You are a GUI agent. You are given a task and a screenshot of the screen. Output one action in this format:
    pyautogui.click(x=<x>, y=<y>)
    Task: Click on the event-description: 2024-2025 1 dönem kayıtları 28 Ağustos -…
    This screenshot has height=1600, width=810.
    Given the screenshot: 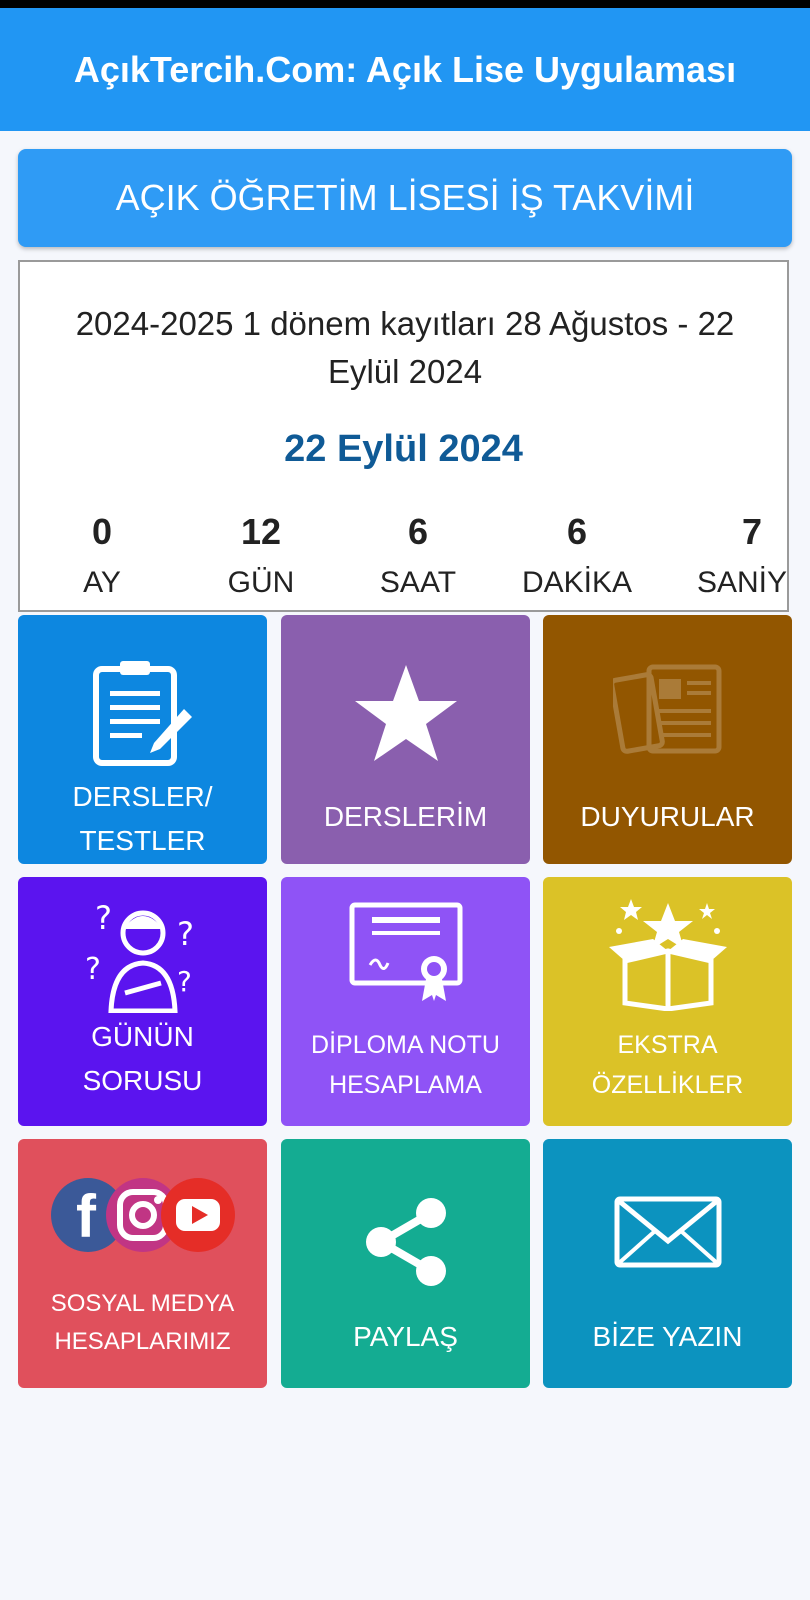 What is the action you would take?
    pyautogui.click(x=405, y=347)
    